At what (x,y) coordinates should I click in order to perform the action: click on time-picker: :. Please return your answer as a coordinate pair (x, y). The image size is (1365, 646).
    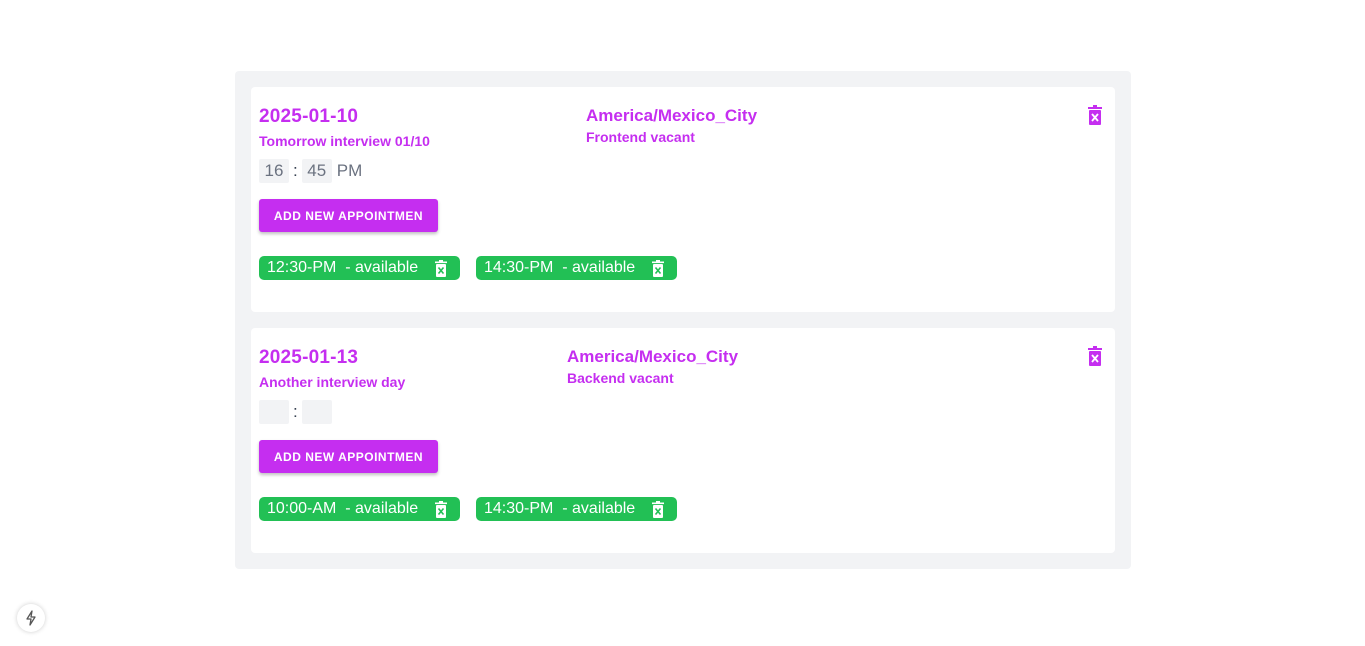
    Looking at the image, I should click on (298, 412).